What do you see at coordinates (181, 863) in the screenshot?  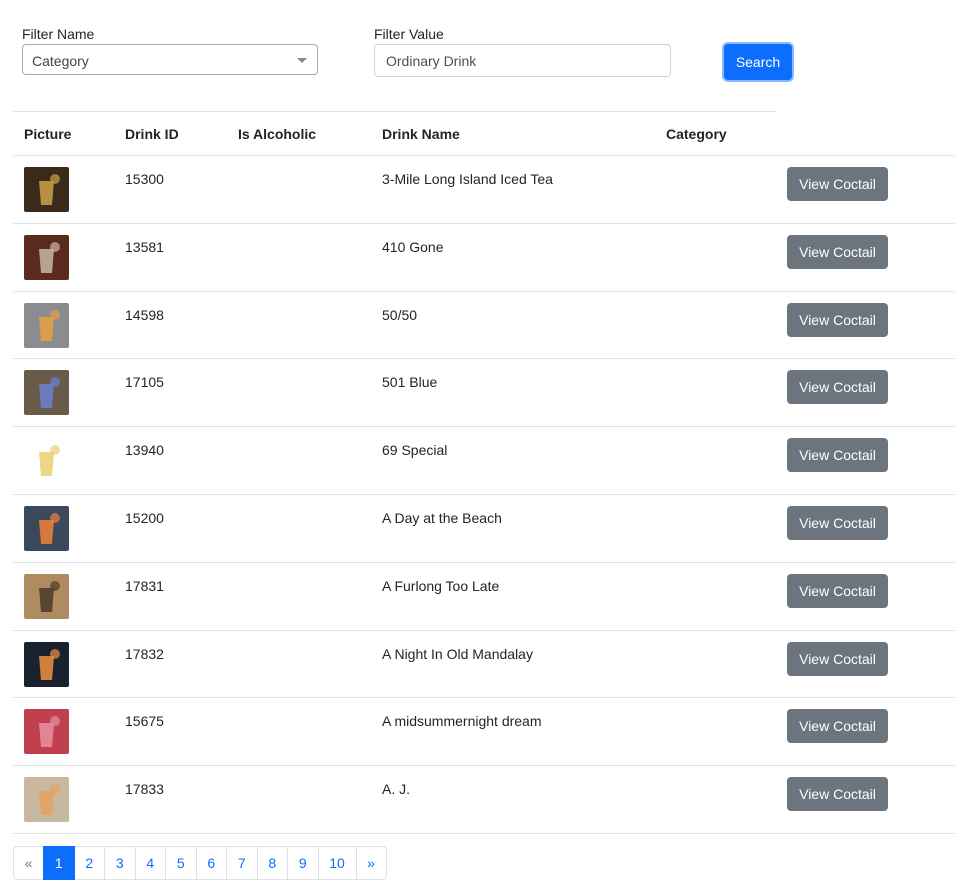 I see `pagination-page: 5` at bounding box center [181, 863].